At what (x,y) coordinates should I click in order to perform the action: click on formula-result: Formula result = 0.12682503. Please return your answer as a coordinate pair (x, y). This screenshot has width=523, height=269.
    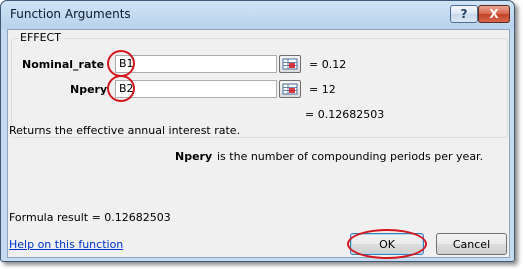
    Looking at the image, I should click on (90, 217).